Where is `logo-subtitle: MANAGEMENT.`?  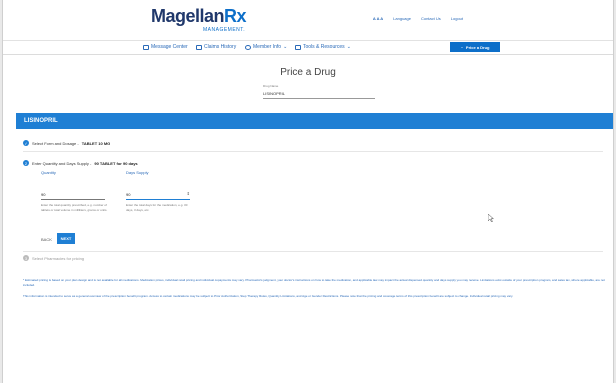 logo-subtitle: MANAGEMENT. is located at coordinates (224, 30).